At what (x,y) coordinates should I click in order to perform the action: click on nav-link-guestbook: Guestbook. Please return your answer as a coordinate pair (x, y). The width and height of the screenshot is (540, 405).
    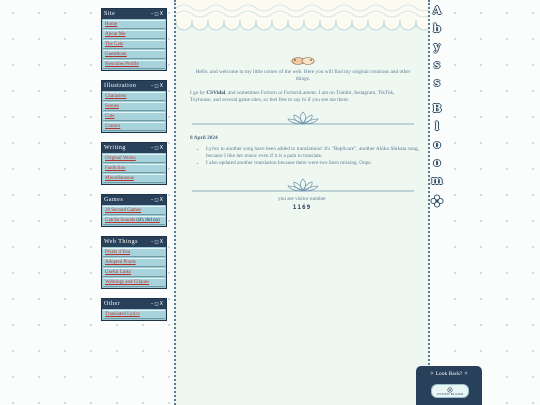
    Looking at the image, I should click on (134, 54).